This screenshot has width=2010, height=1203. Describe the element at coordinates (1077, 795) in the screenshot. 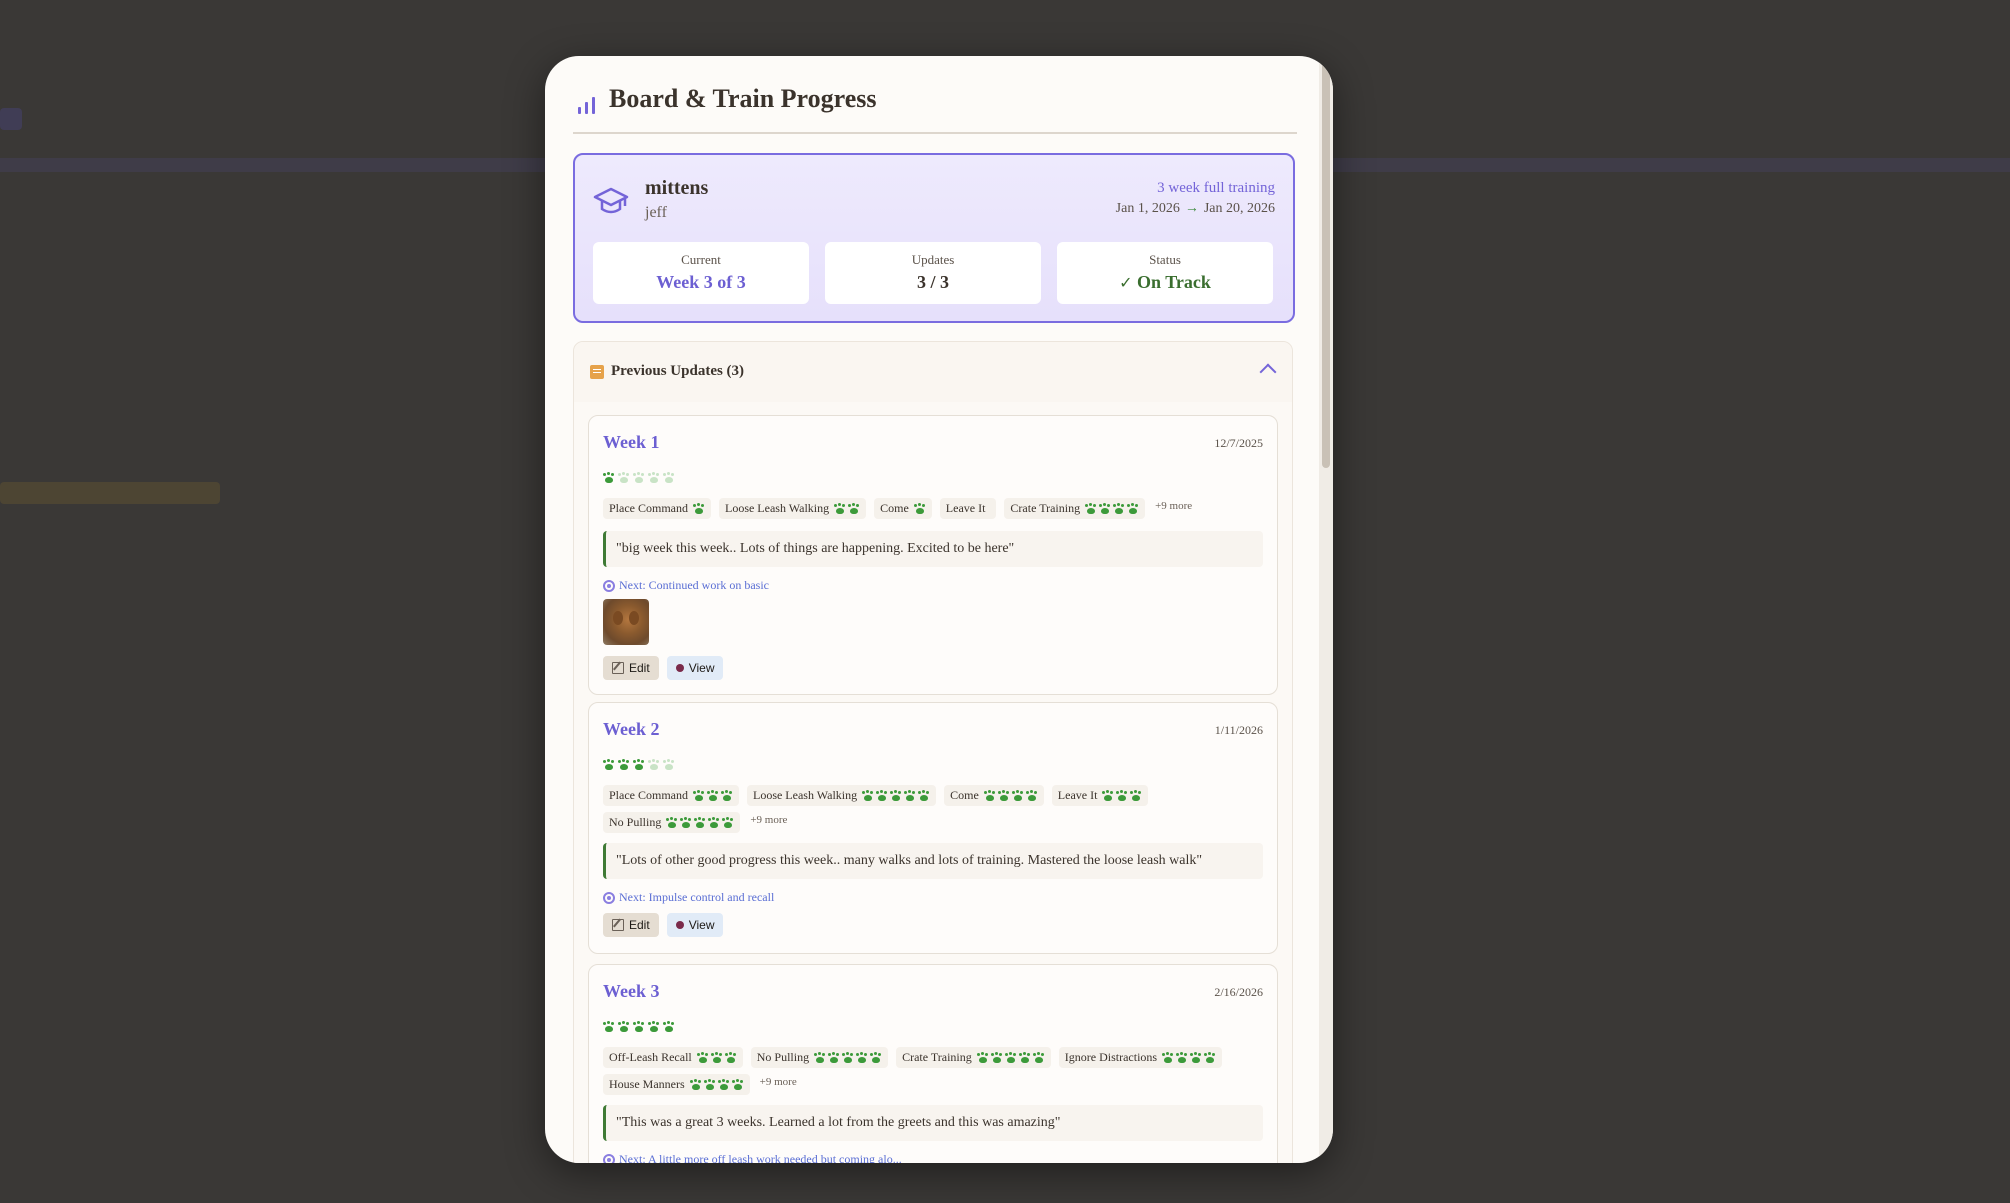

I see `skill-name: Leave It` at that location.